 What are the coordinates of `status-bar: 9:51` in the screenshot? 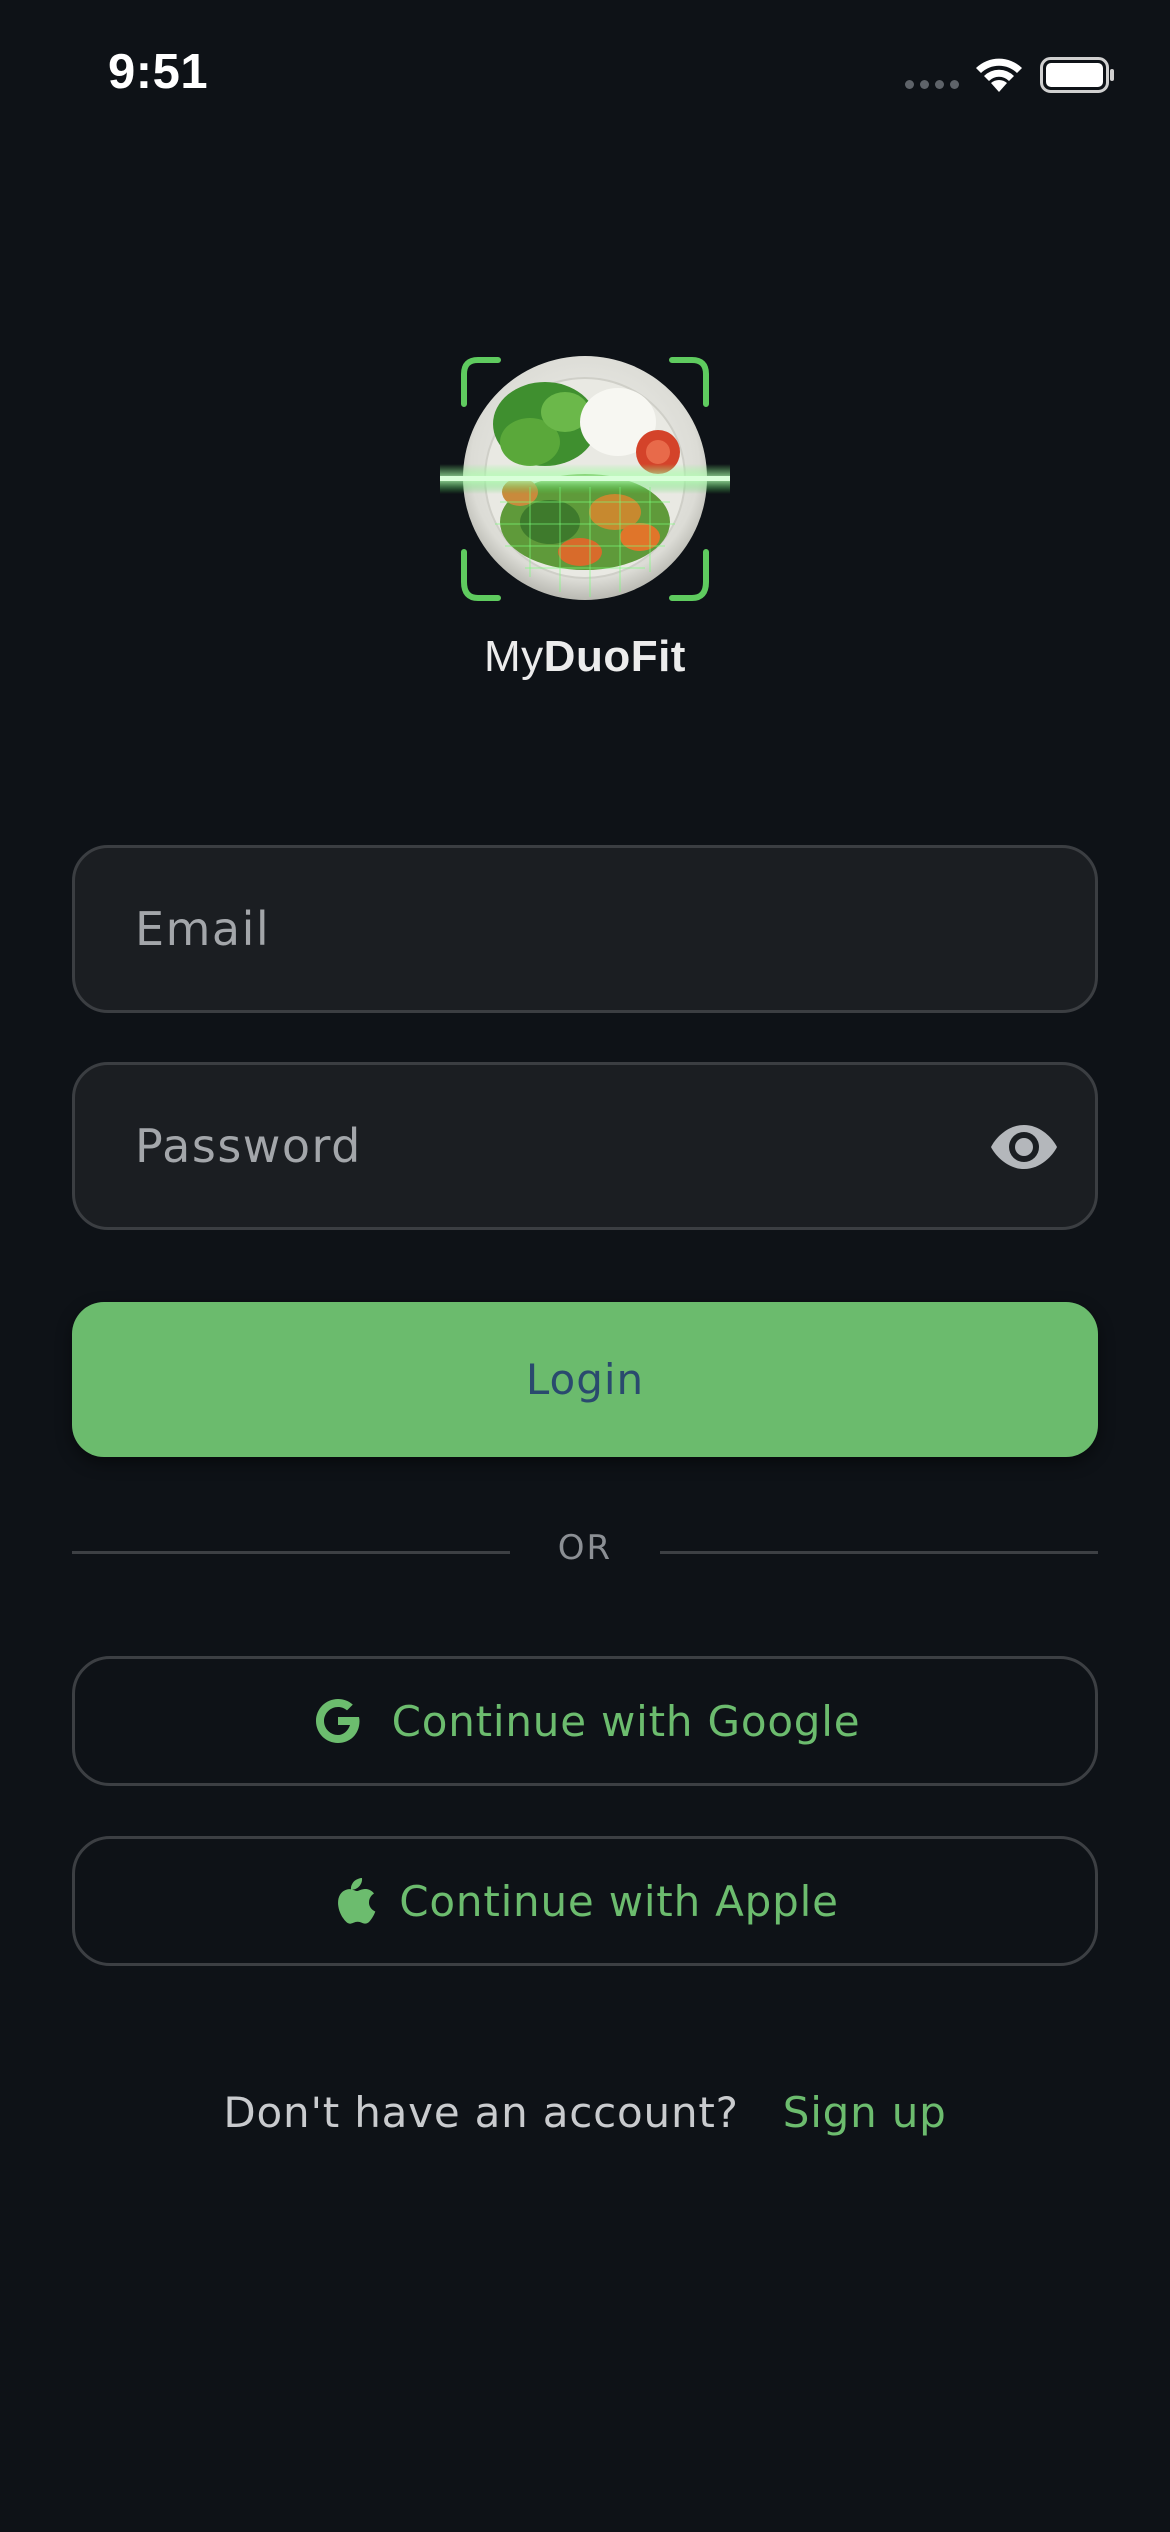 It's located at (585, 75).